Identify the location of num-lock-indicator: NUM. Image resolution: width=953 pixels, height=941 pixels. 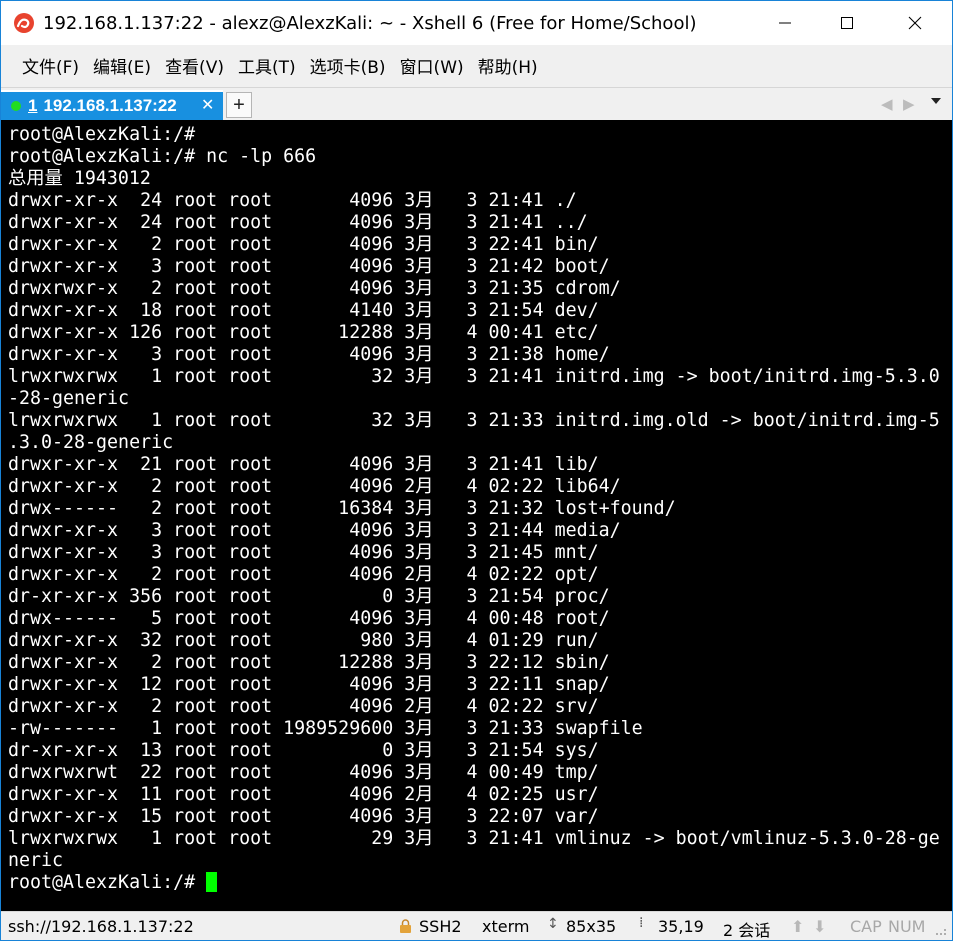
(907, 926).